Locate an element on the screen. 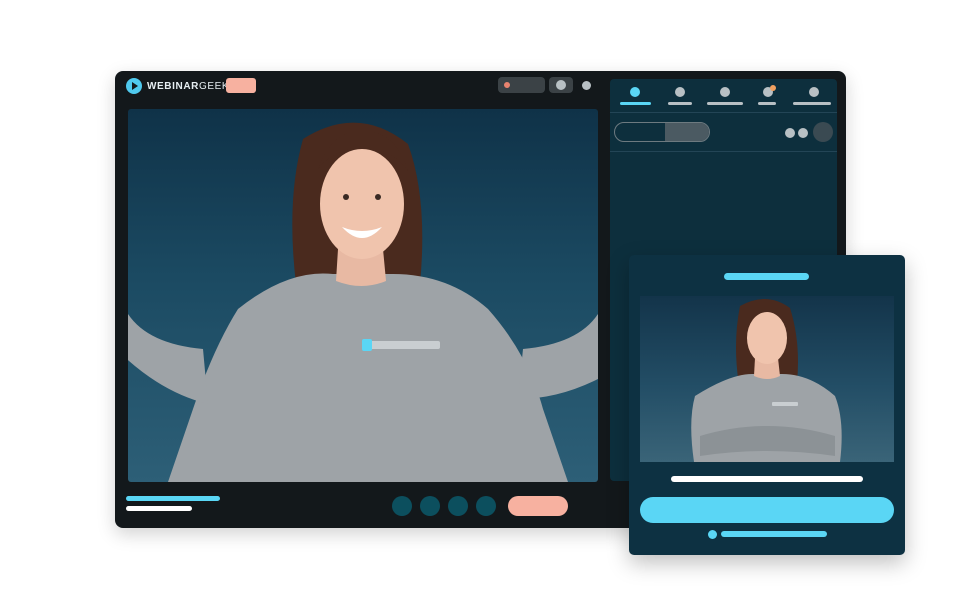 This screenshot has width=960, height=600. tab-2-label is located at coordinates (680, 103).